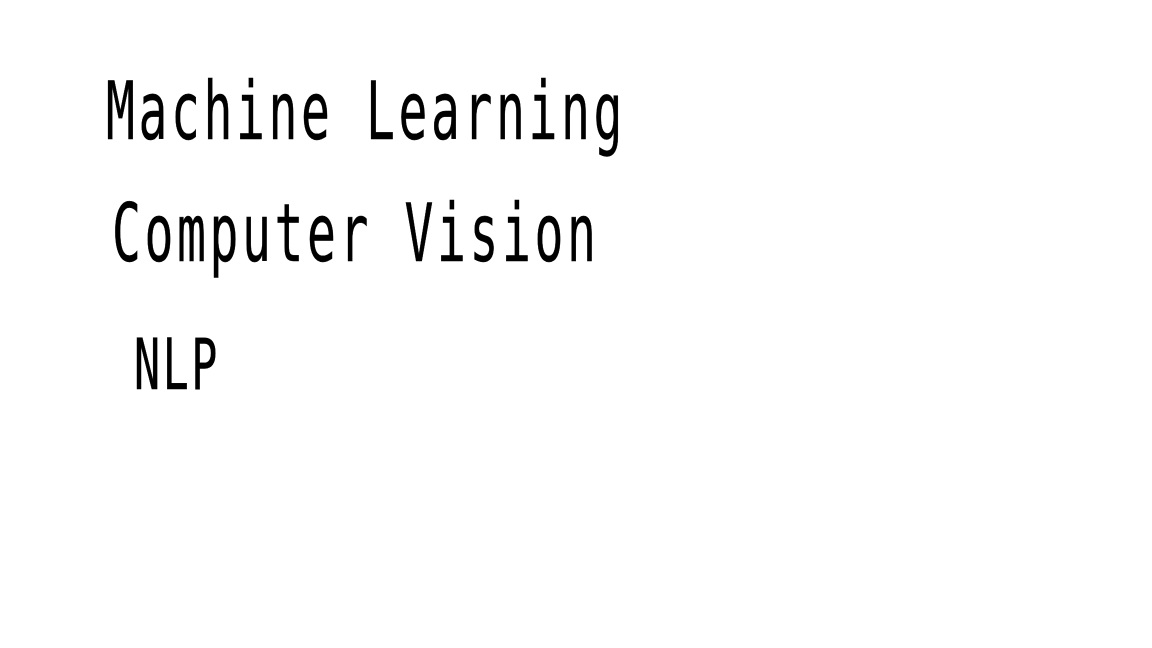 This screenshot has width=1152, height=648. Describe the element at coordinates (177, 365) in the screenshot. I see `handwritten-line-nlp: NLP` at that location.